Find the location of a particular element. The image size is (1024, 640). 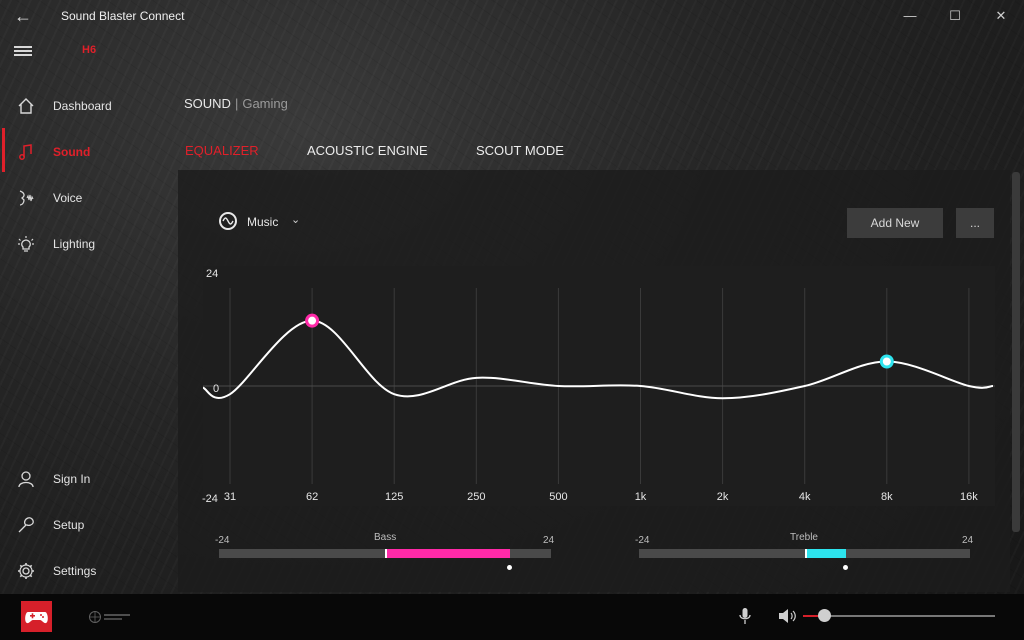

y-axis-max-label: 24 is located at coordinates (212, 274).